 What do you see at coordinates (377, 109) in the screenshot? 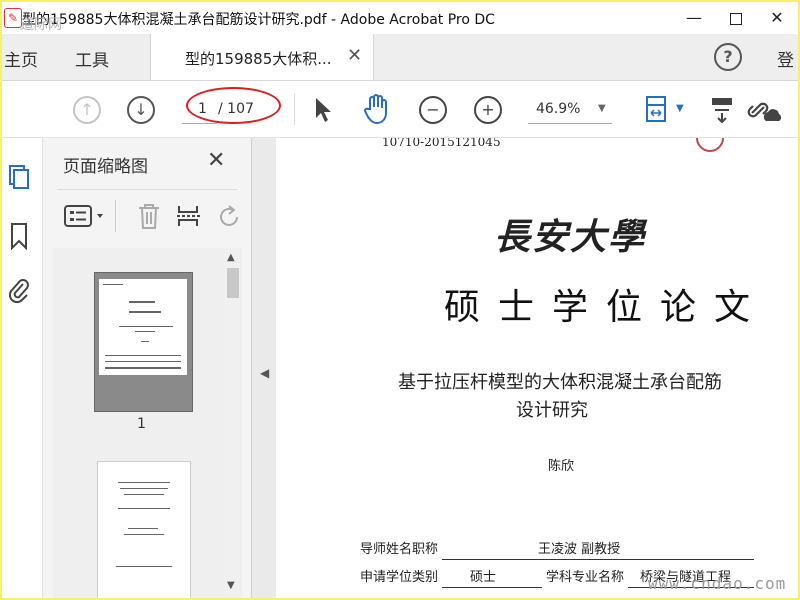
I see `hand-tool-icon` at bounding box center [377, 109].